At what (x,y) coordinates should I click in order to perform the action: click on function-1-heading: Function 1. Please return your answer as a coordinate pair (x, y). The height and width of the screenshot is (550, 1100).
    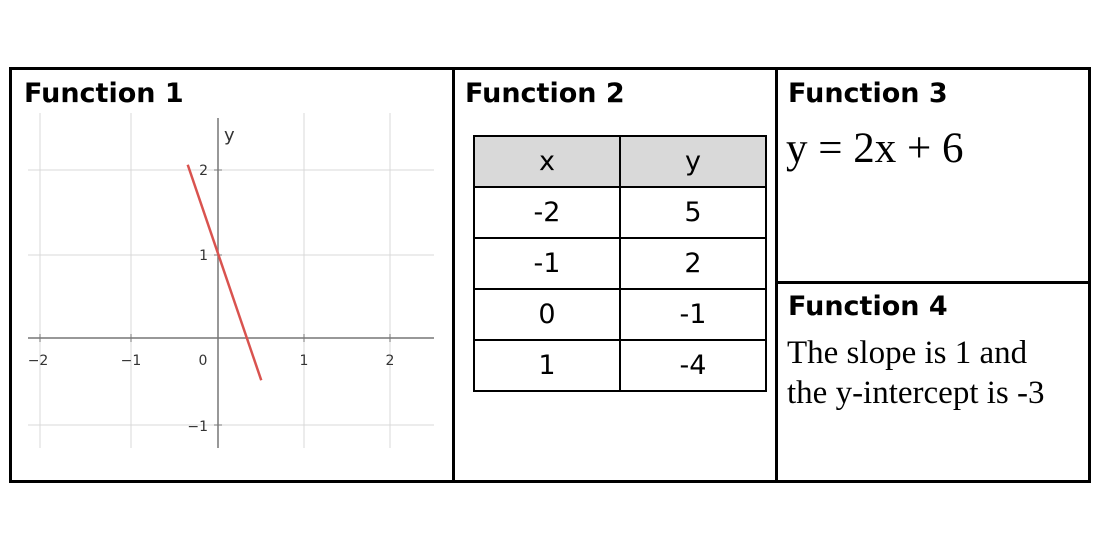
    Looking at the image, I should click on (104, 93).